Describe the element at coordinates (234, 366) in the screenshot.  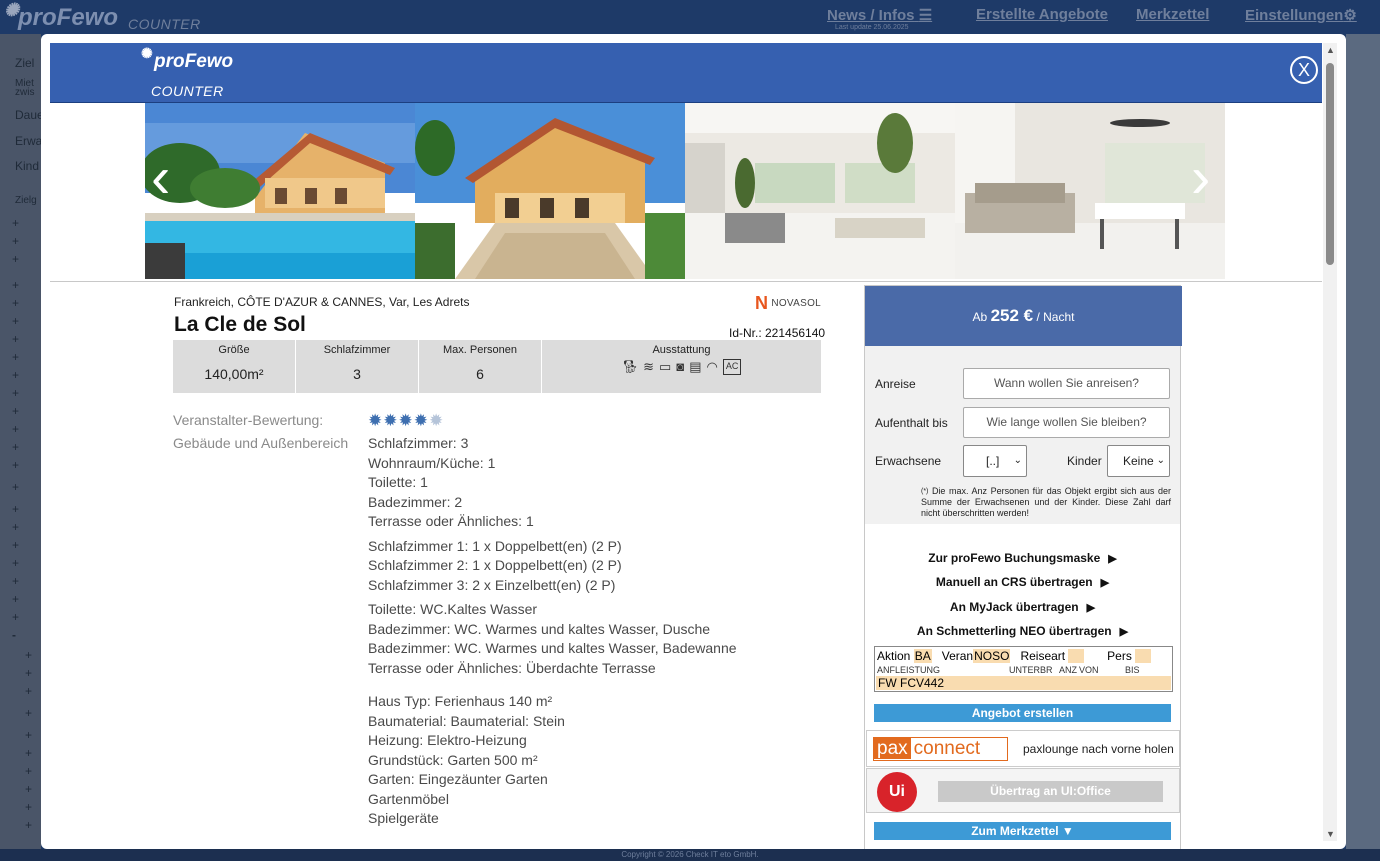
I see `fact-size: Größe 140,00m²` at that location.